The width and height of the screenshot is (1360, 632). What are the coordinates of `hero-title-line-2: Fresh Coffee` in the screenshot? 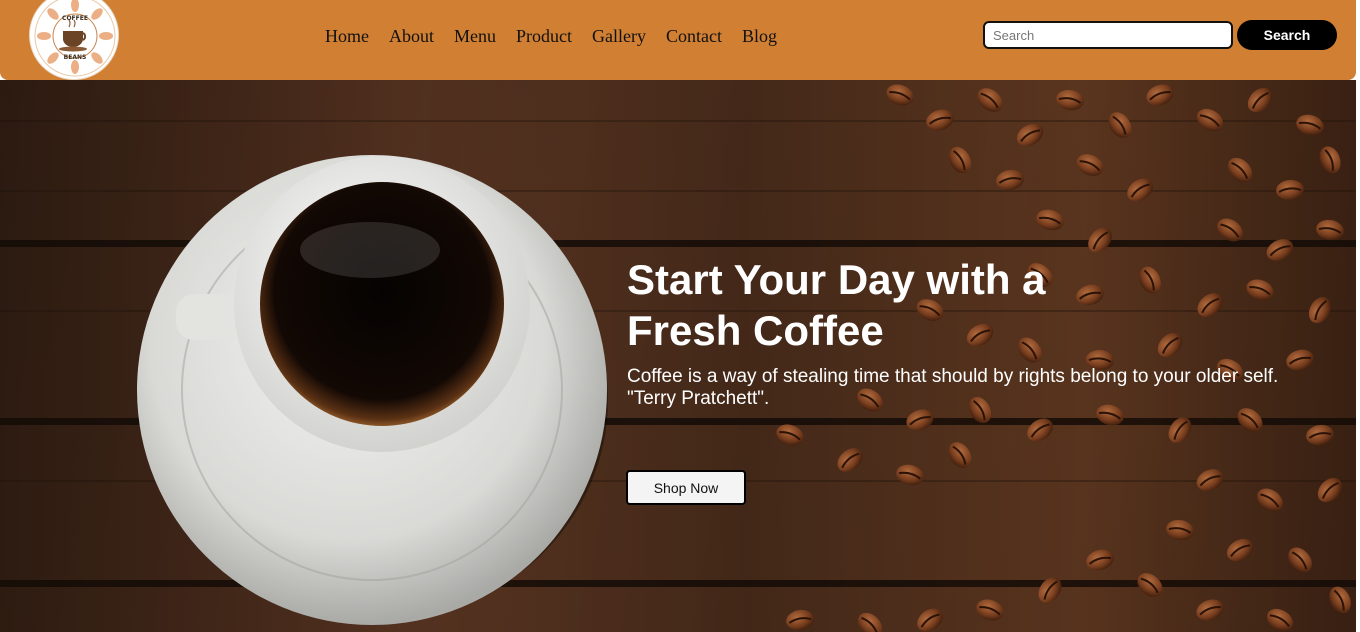 It's located at (755, 330).